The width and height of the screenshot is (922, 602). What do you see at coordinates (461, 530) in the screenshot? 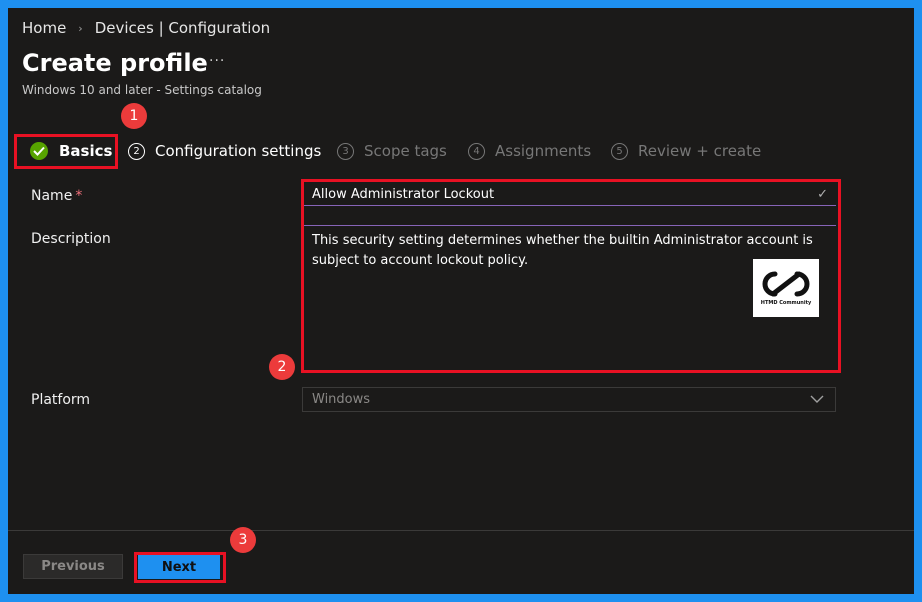
I see `footer-divider` at bounding box center [461, 530].